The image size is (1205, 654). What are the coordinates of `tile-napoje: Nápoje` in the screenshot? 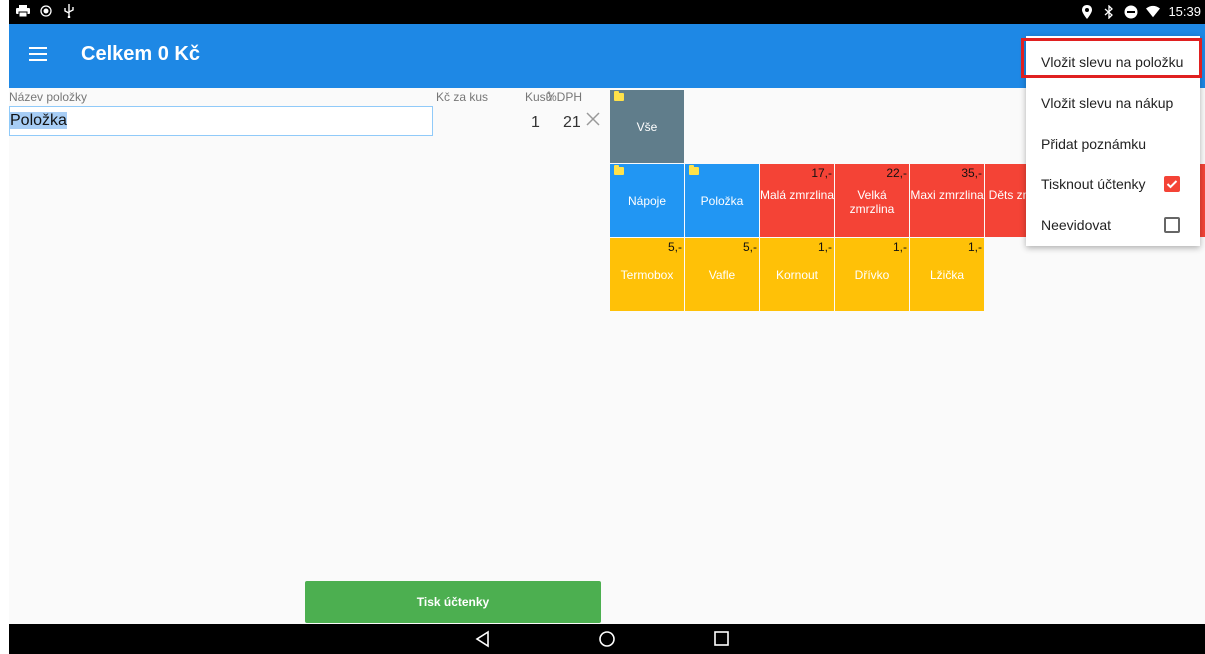 It's located at (647, 200).